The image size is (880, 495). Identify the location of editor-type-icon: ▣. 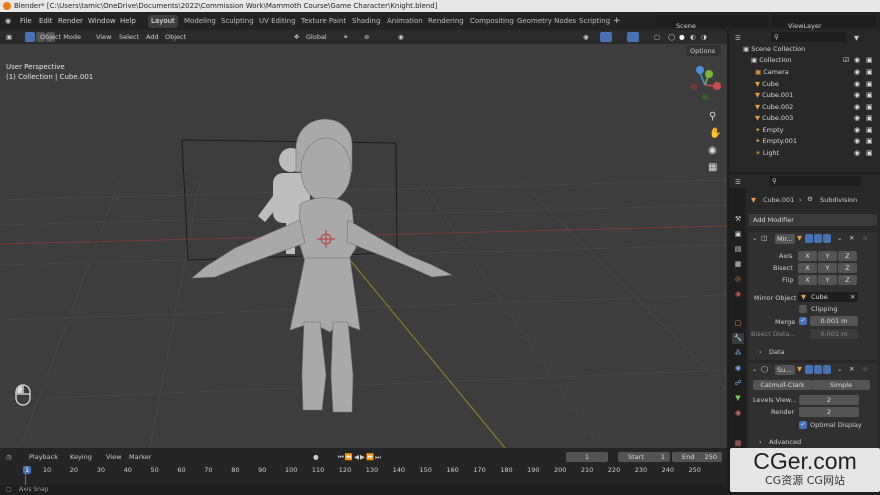
(9, 37).